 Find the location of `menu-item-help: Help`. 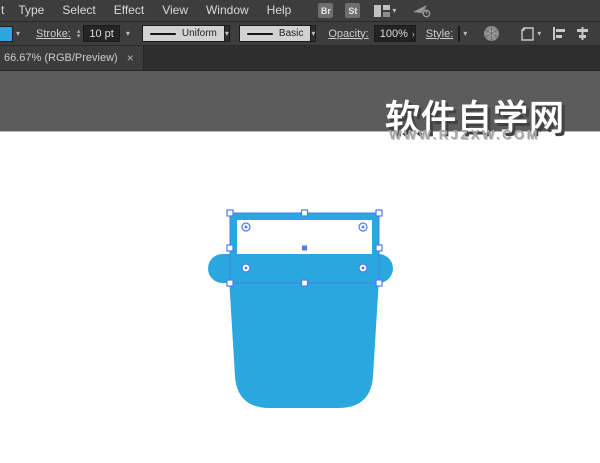

menu-item-help: Help is located at coordinates (279, 10).